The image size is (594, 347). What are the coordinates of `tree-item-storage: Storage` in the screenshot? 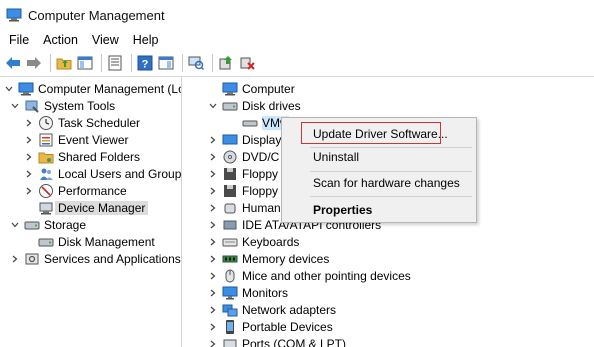 It's located at (48, 224).